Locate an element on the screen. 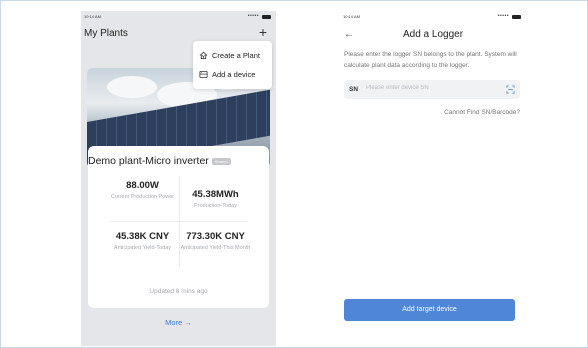  updated-time: Updated 8 mins ago is located at coordinates (178, 291).